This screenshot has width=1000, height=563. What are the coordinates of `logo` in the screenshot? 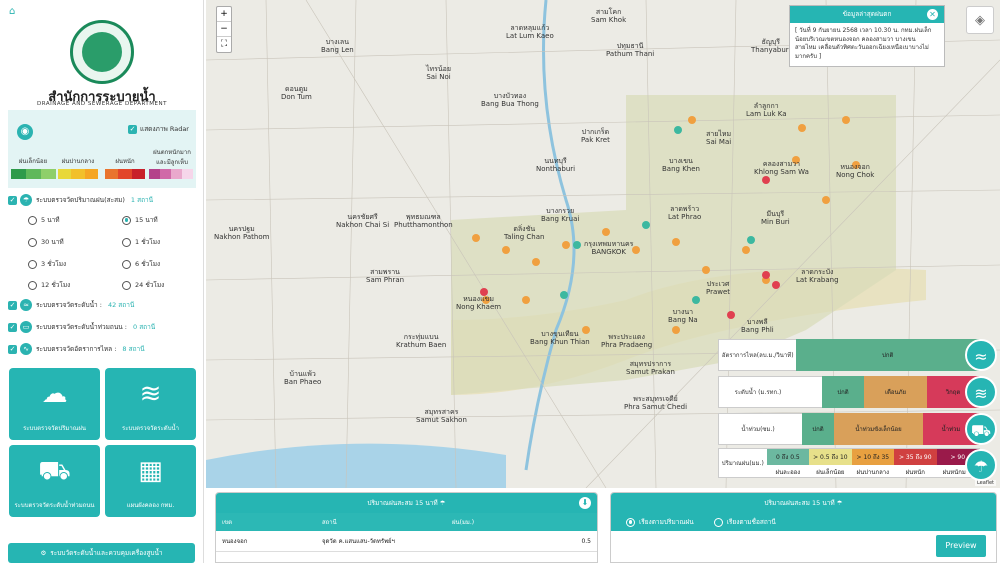 It's located at (102, 52).